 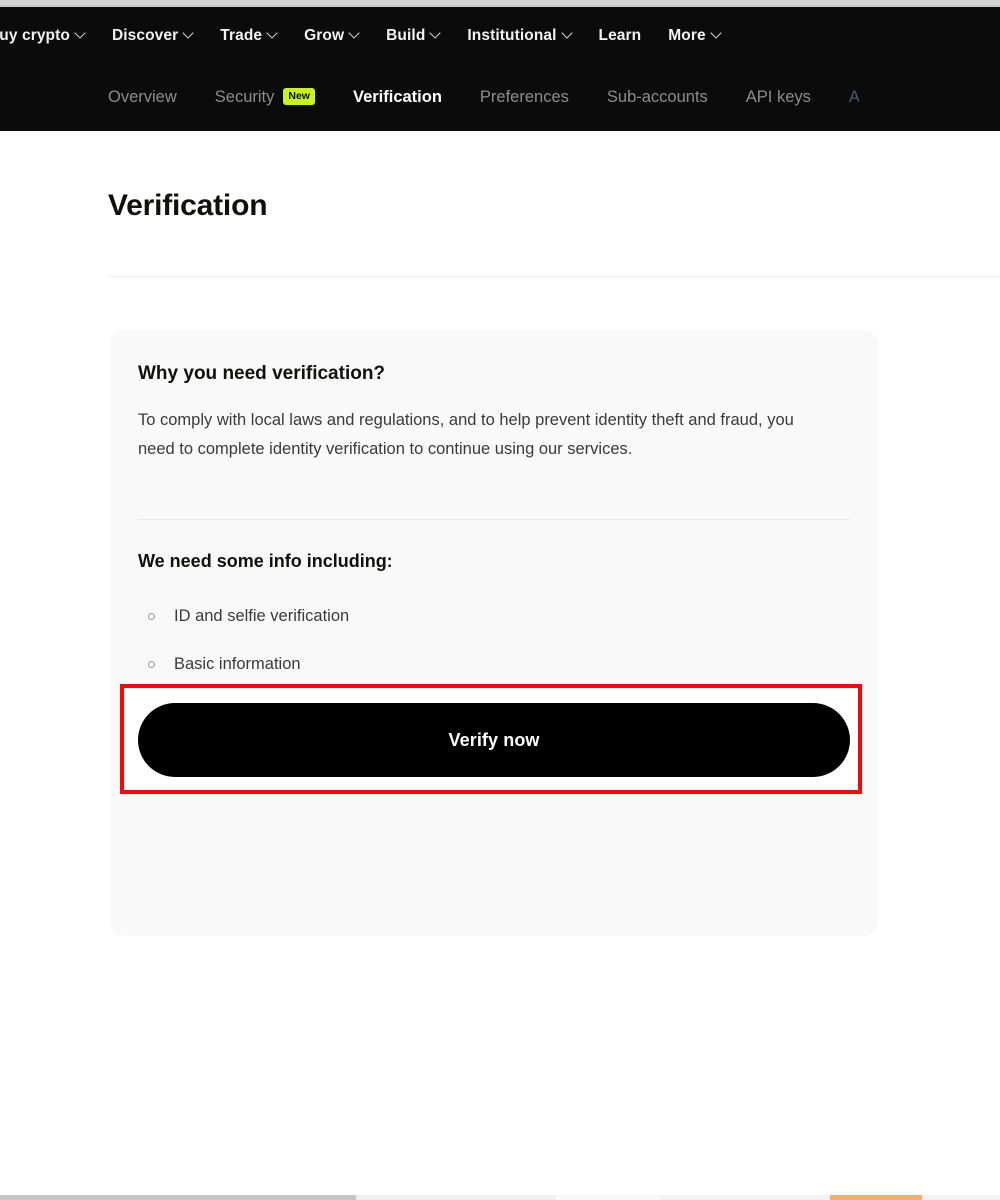 I want to click on tab-label: API keys, so click(x=778, y=97).